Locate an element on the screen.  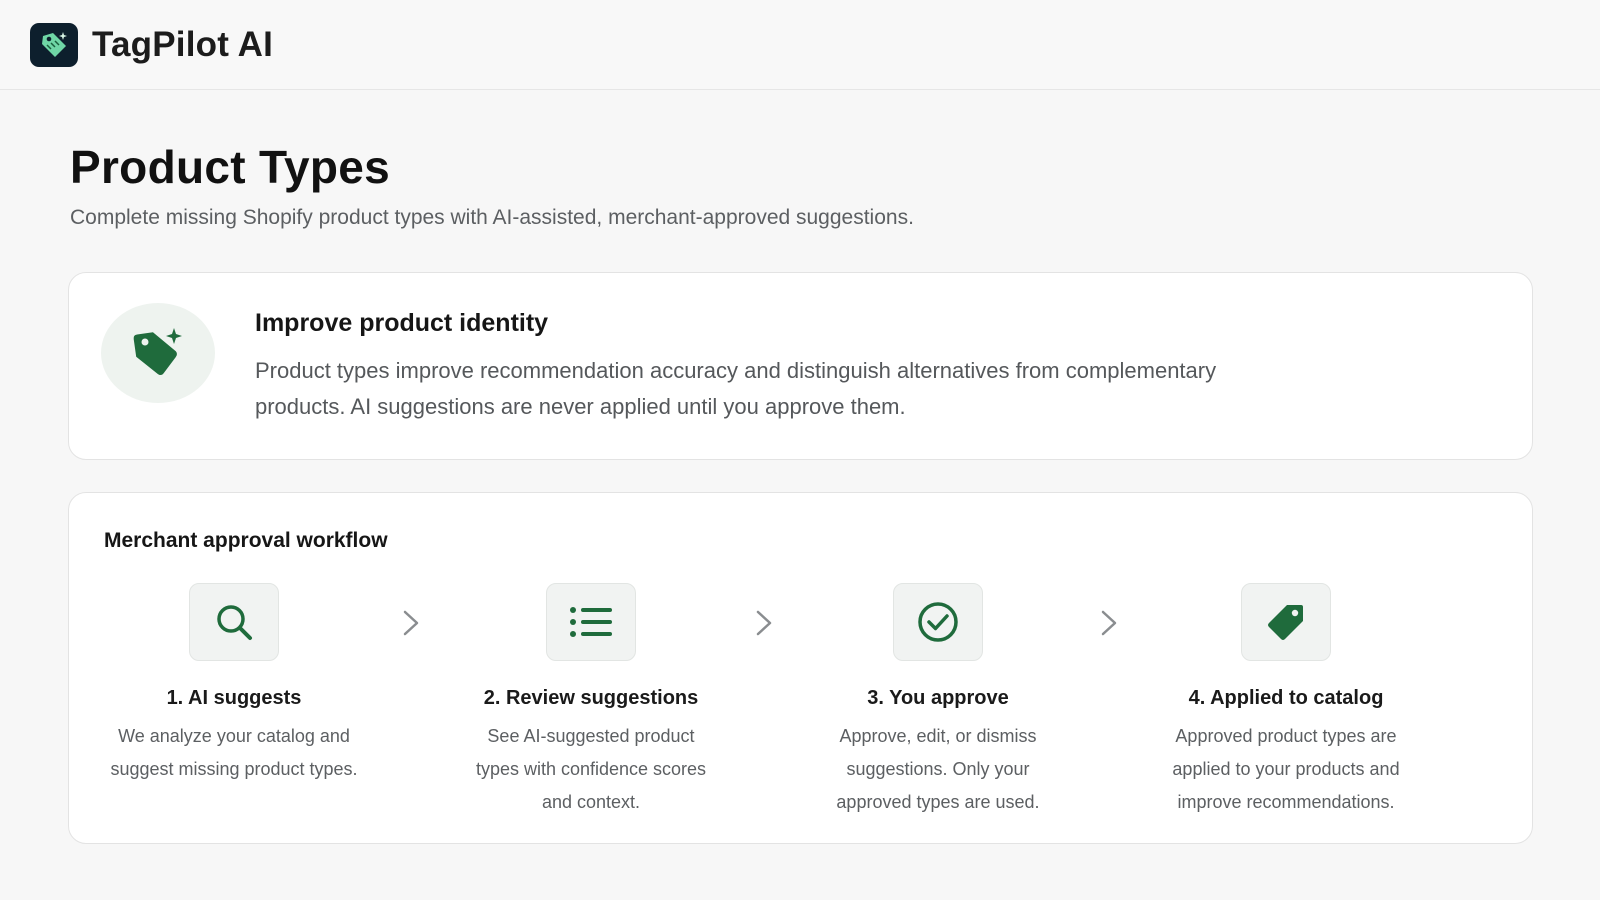
list-icon is located at coordinates (591, 622).